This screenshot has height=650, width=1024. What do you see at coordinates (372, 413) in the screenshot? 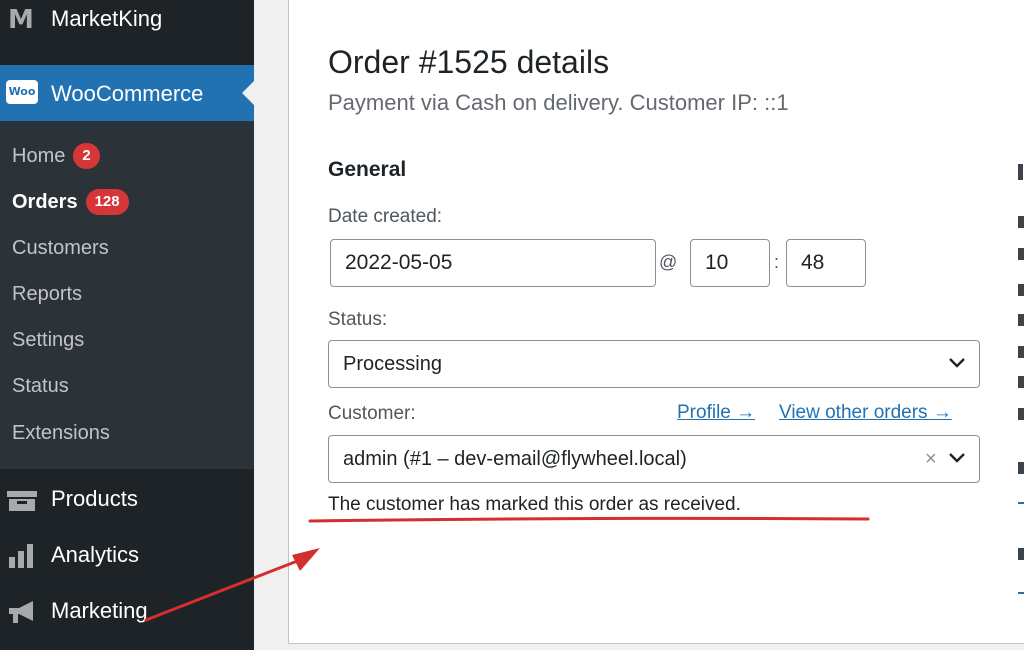
I see `customer-label: Customer:` at bounding box center [372, 413].